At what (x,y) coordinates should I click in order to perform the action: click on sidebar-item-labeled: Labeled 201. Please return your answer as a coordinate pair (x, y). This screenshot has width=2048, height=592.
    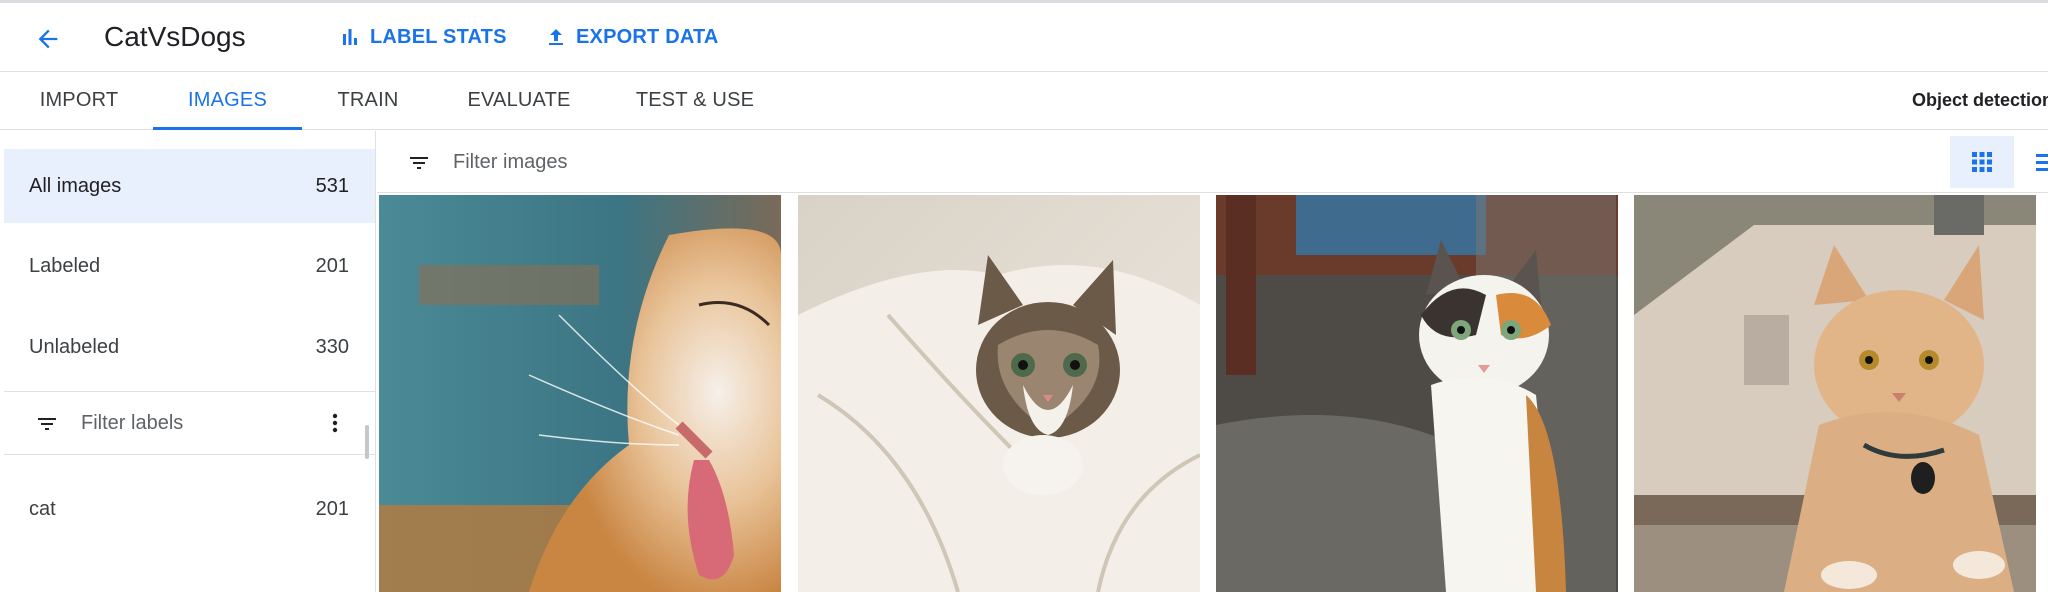
    Looking at the image, I should click on (189, 266).